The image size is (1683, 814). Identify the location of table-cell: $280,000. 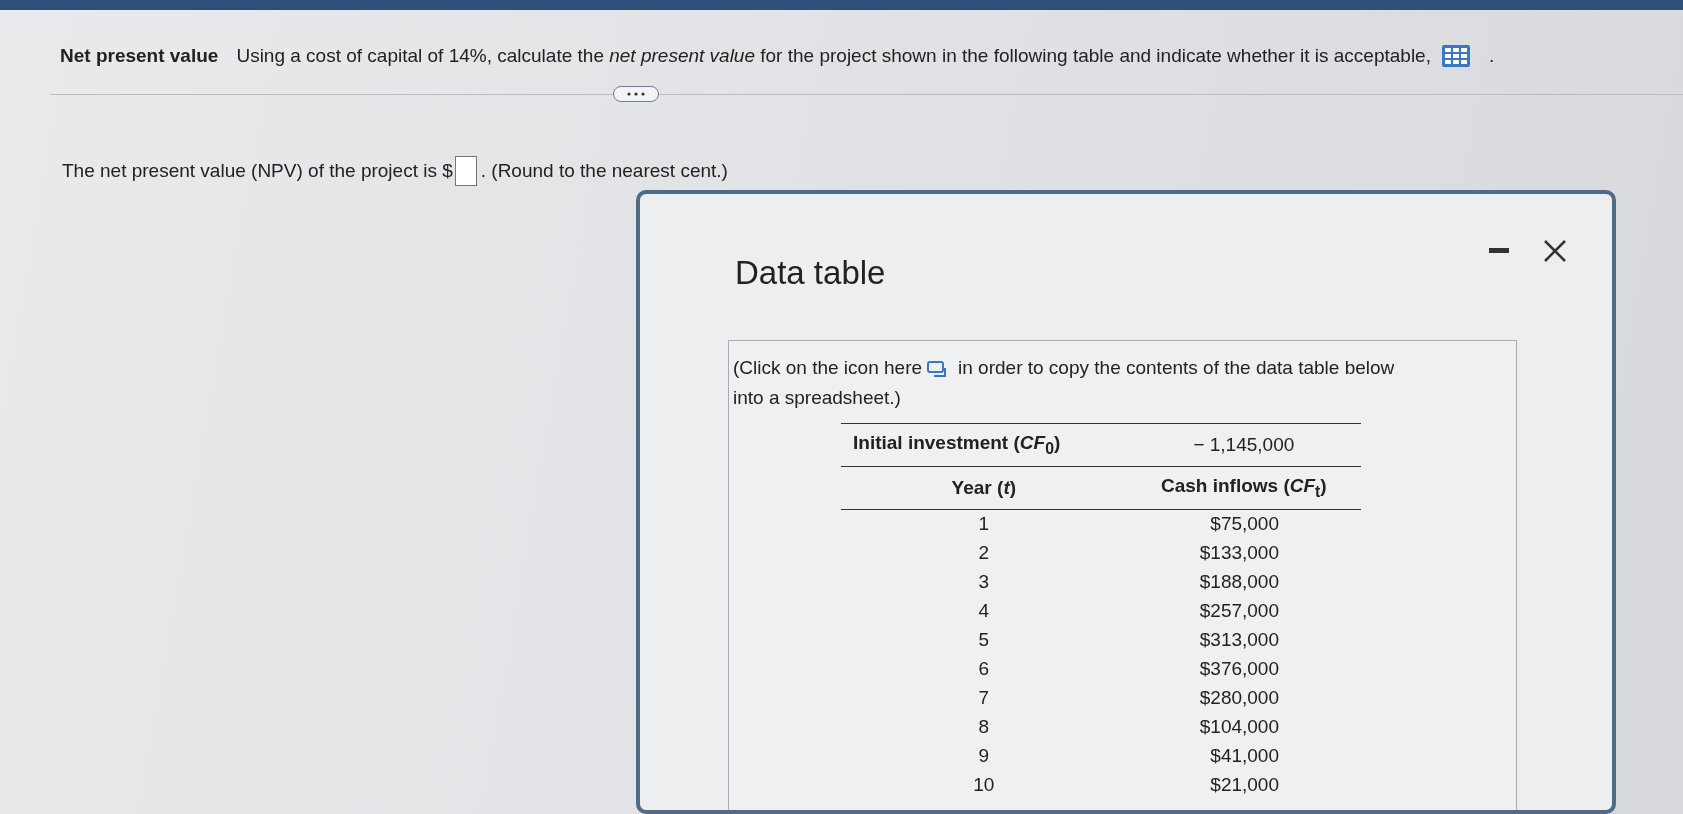
(1239, 698).